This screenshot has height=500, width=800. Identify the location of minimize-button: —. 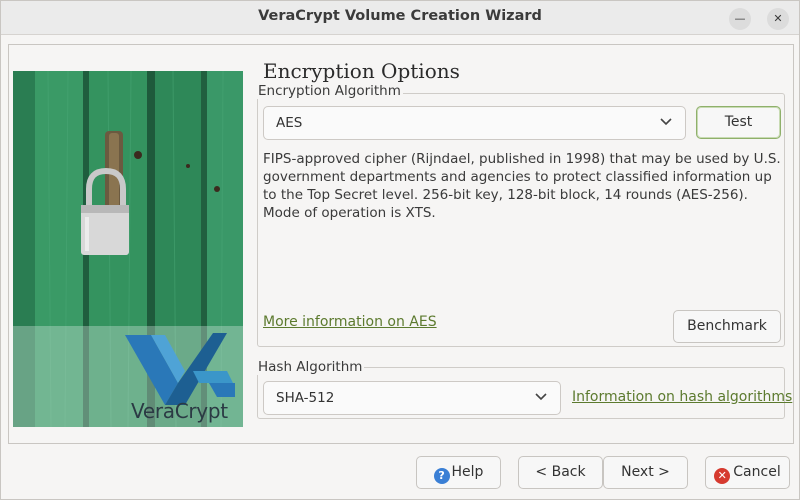
(740, 19).